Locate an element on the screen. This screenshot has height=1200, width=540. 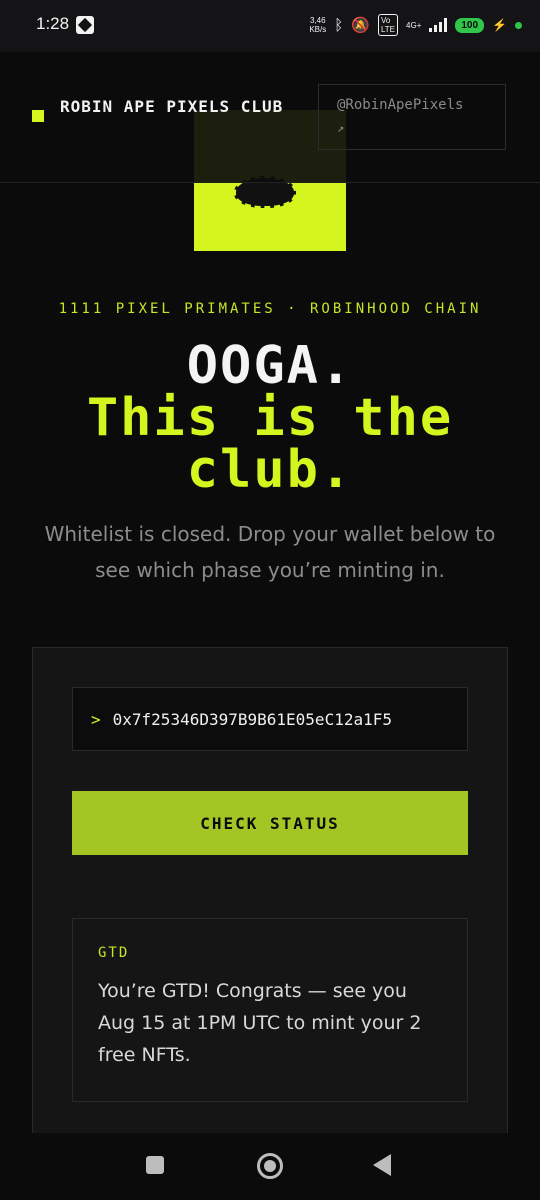
bluetooth-icon: ᛒ is located at coordinates (339, 25).